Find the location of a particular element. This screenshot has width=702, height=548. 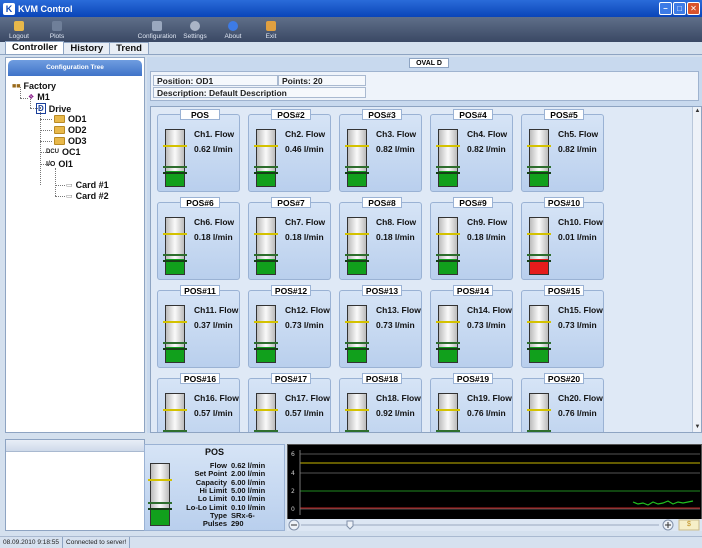

flow-value: 0.92 l/min is located at coordinates (395, 413).